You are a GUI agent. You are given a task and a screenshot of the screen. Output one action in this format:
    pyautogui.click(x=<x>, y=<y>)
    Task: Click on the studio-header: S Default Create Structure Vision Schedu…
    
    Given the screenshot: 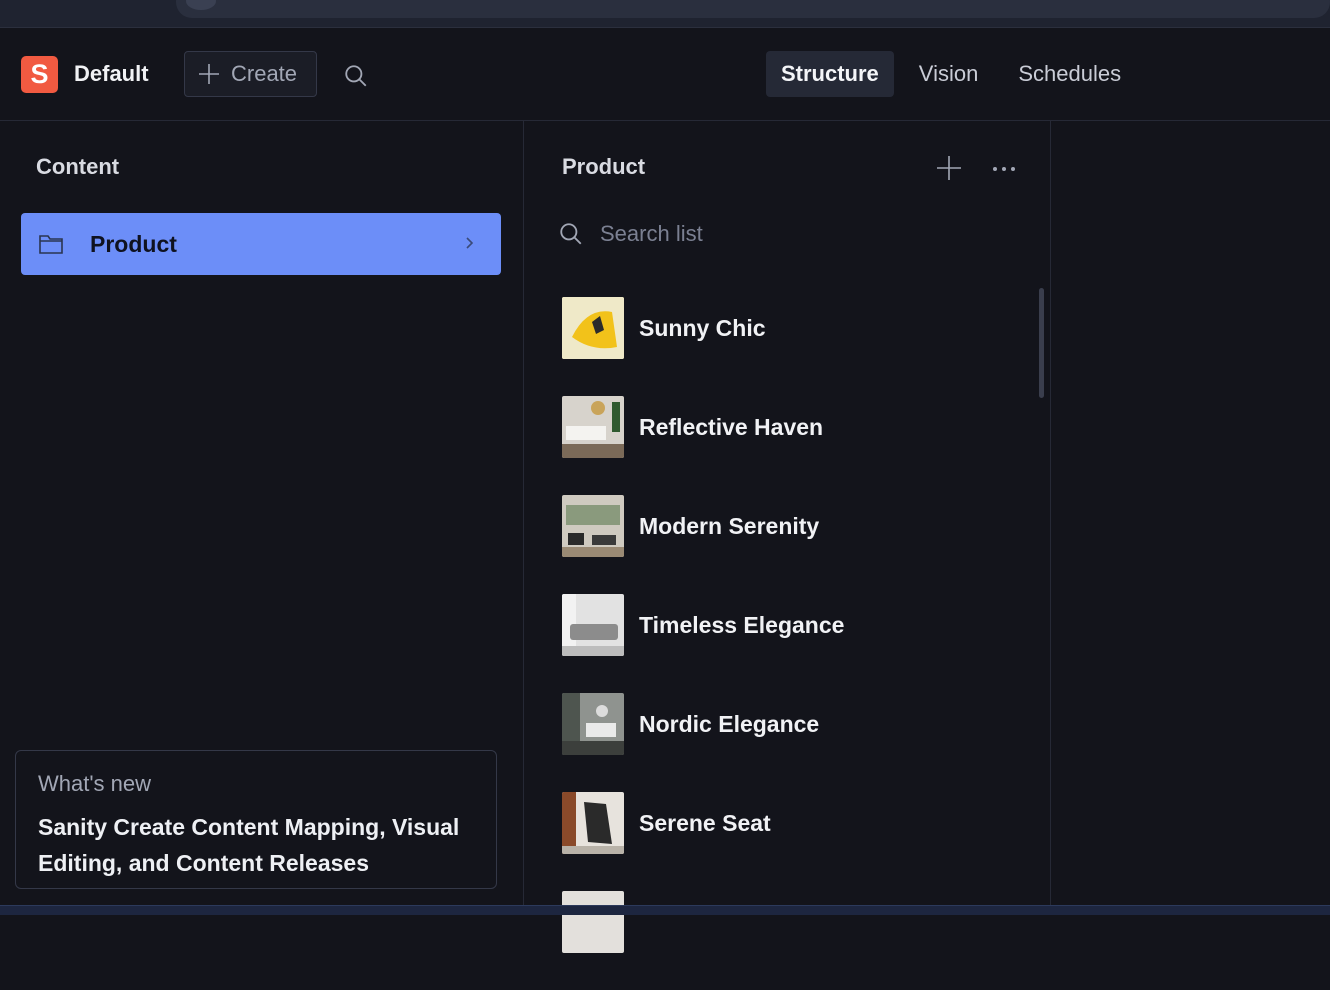 What is the action you would take?
    pyautogui.click(x=665, y=74)
    